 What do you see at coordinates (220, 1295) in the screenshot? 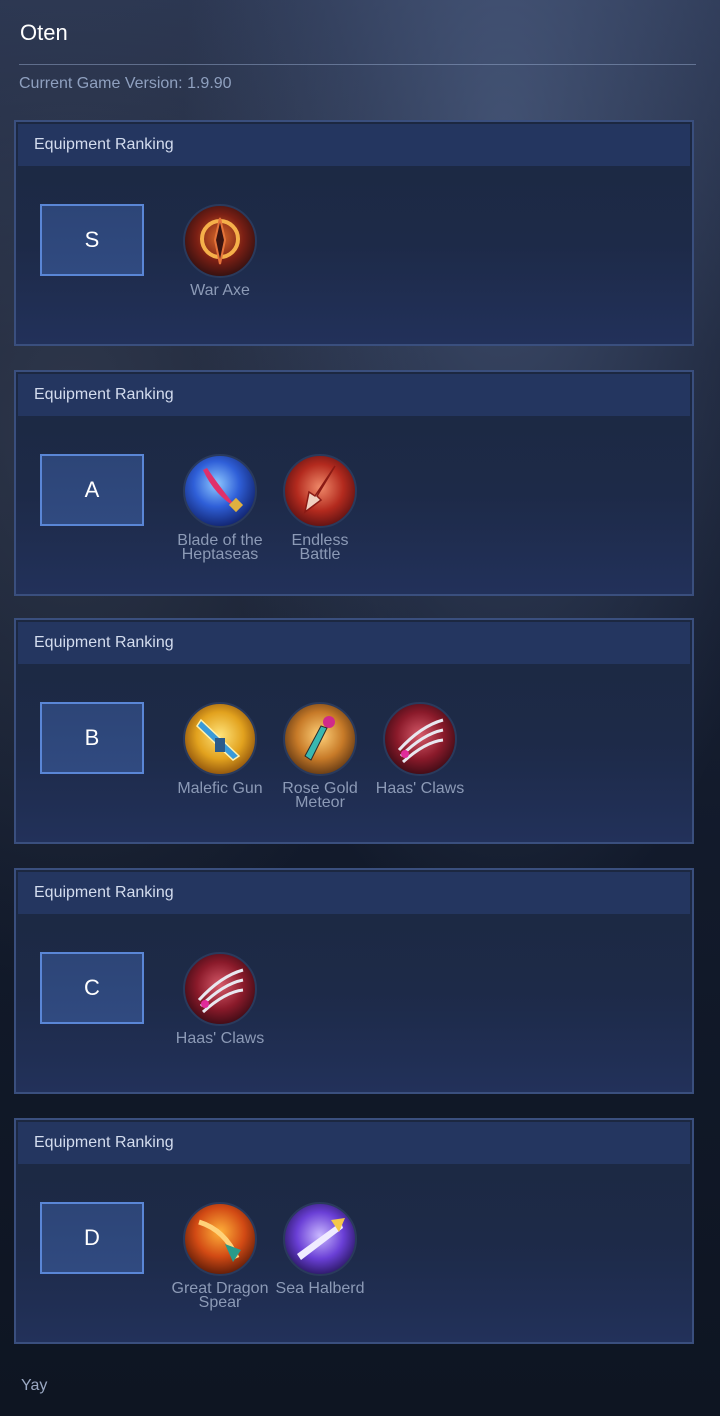
I see `item-label: Great Dragon Spear` at bounding box center [220, 1295].